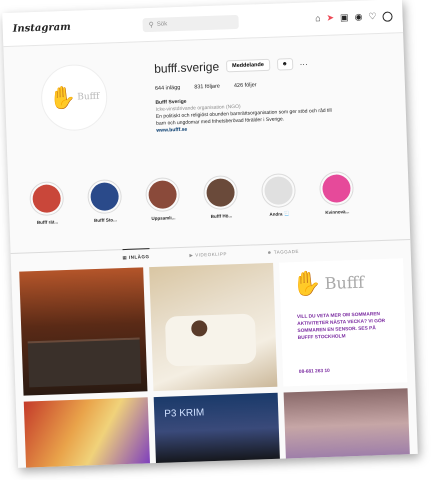  What do you see at coordinates (274, 84) in the screenshot?
I see `profile-stats: 644 inlägg 831 följare 426 följer` at bounding box center [274, 84].